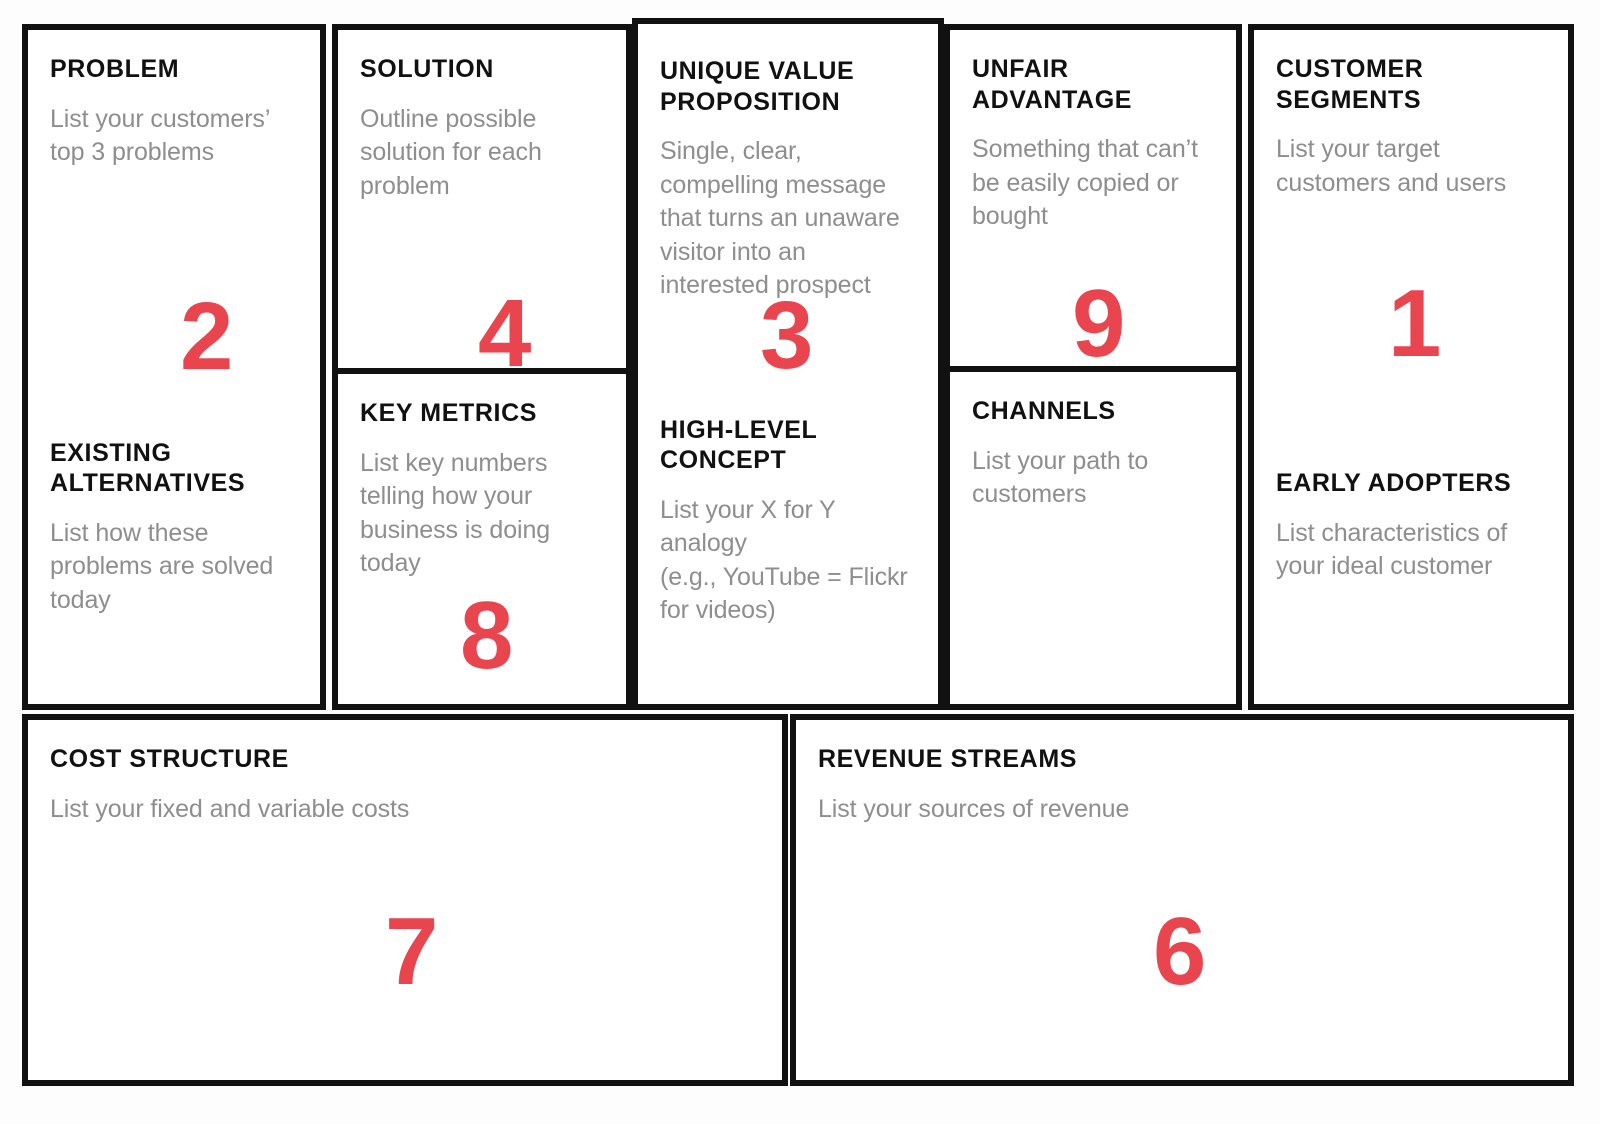 The image size is (1600, 1124). Describe the element at coordinates (115, 69) in the screenshot. I see `problem-title: PROBLEM` at that location.